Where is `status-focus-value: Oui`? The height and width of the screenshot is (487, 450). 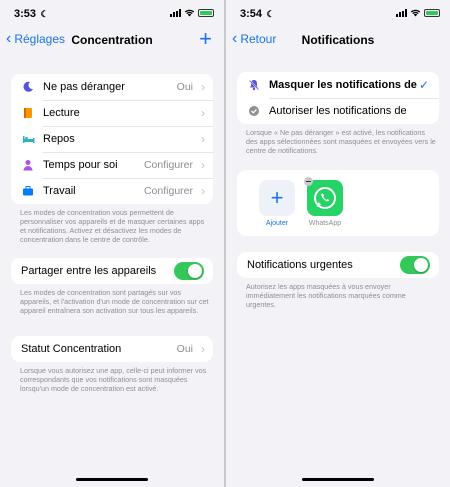
status-focus-value: Oui is located at coordinates (184, 349).